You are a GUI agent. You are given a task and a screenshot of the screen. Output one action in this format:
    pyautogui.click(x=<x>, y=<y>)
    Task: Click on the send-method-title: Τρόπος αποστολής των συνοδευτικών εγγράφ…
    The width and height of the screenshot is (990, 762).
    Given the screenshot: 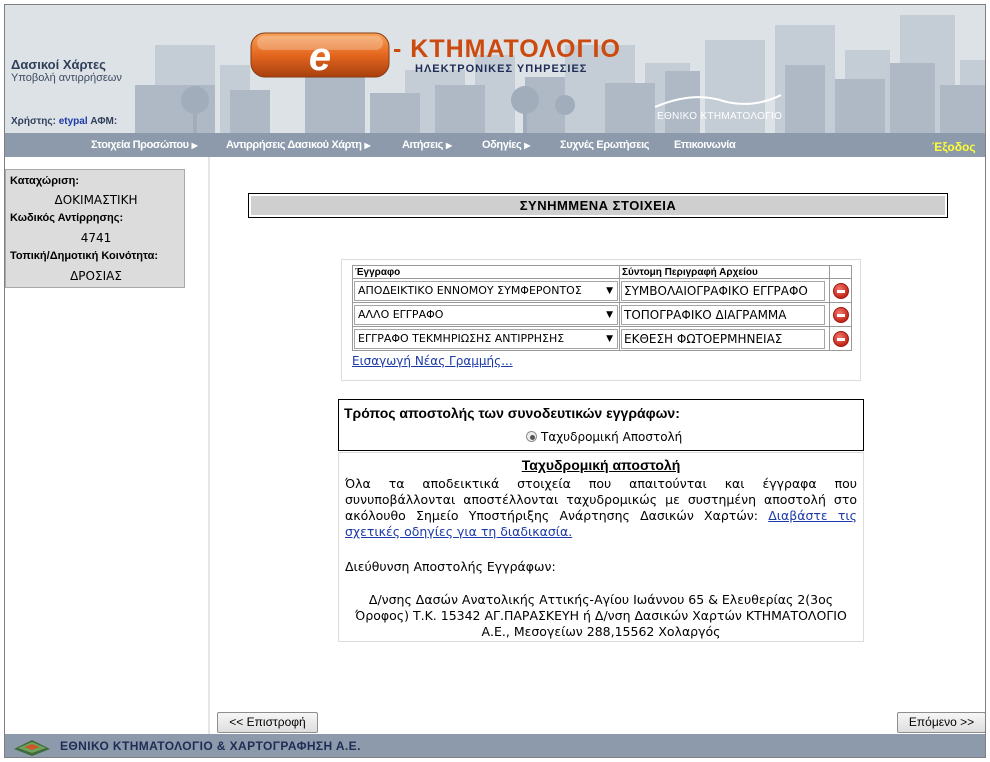 What is the action you would take?
    pyautogui.click(x=512, y=413)
    